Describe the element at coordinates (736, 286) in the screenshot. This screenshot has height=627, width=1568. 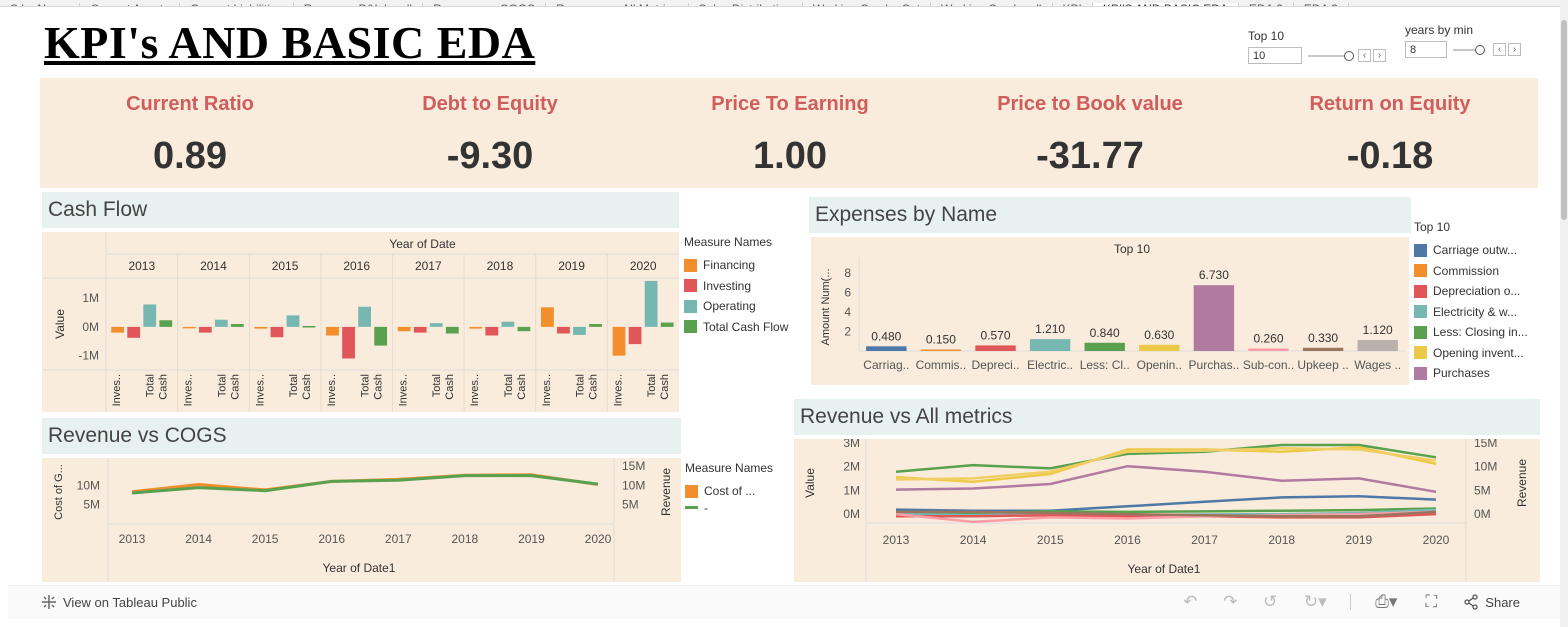
I see `legend-item-investing: Investing` at that location.